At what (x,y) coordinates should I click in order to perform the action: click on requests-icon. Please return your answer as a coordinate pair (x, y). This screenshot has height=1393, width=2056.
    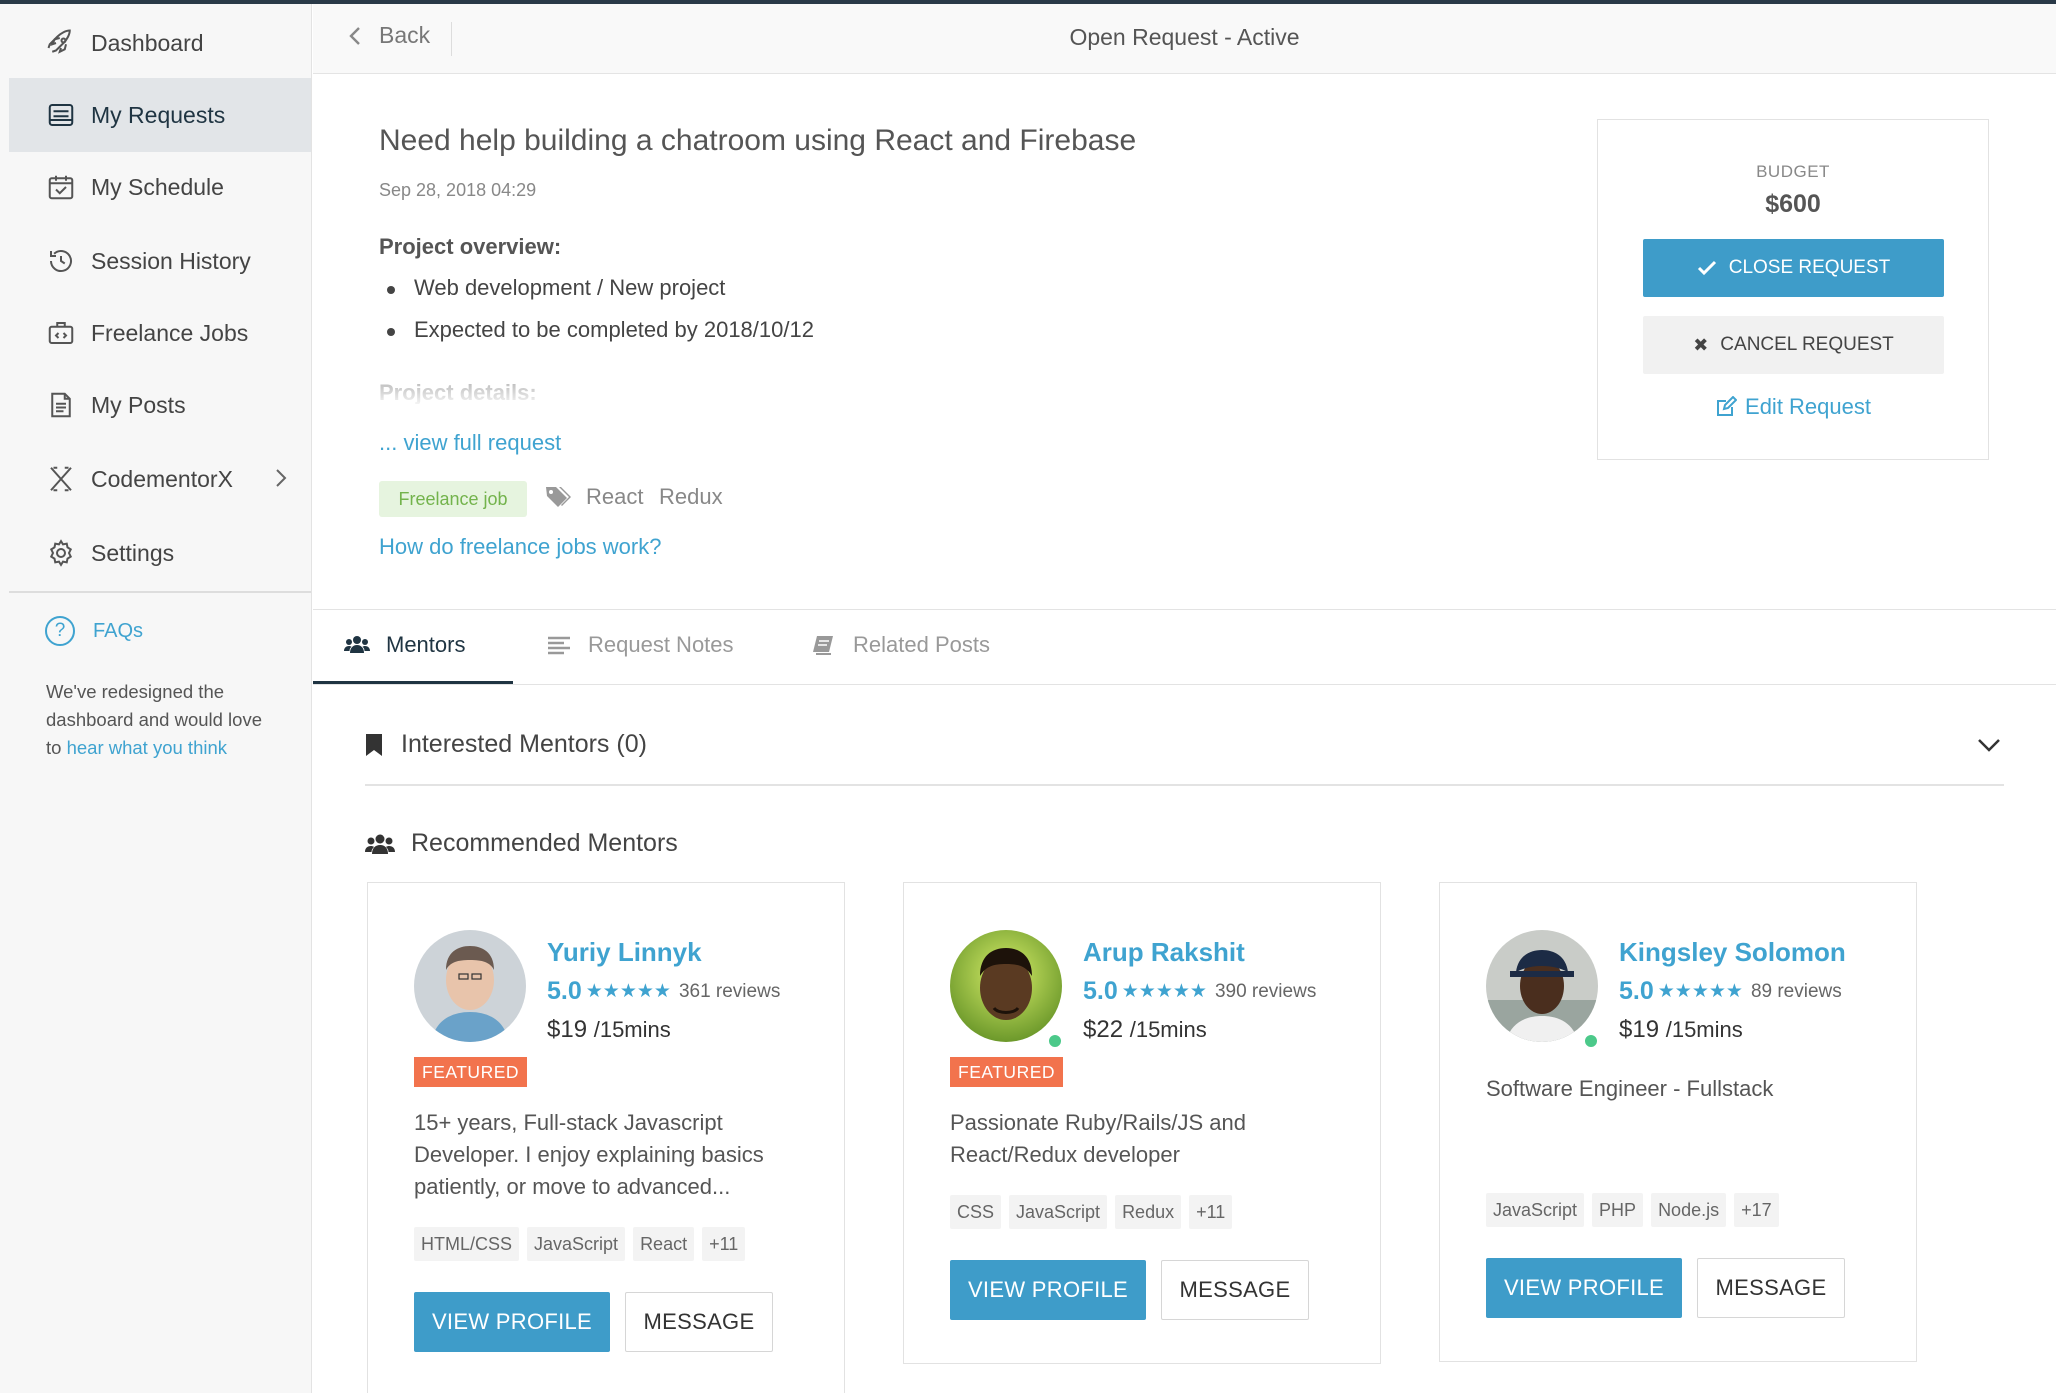
    Looking at the image, I should click on (61, 115).